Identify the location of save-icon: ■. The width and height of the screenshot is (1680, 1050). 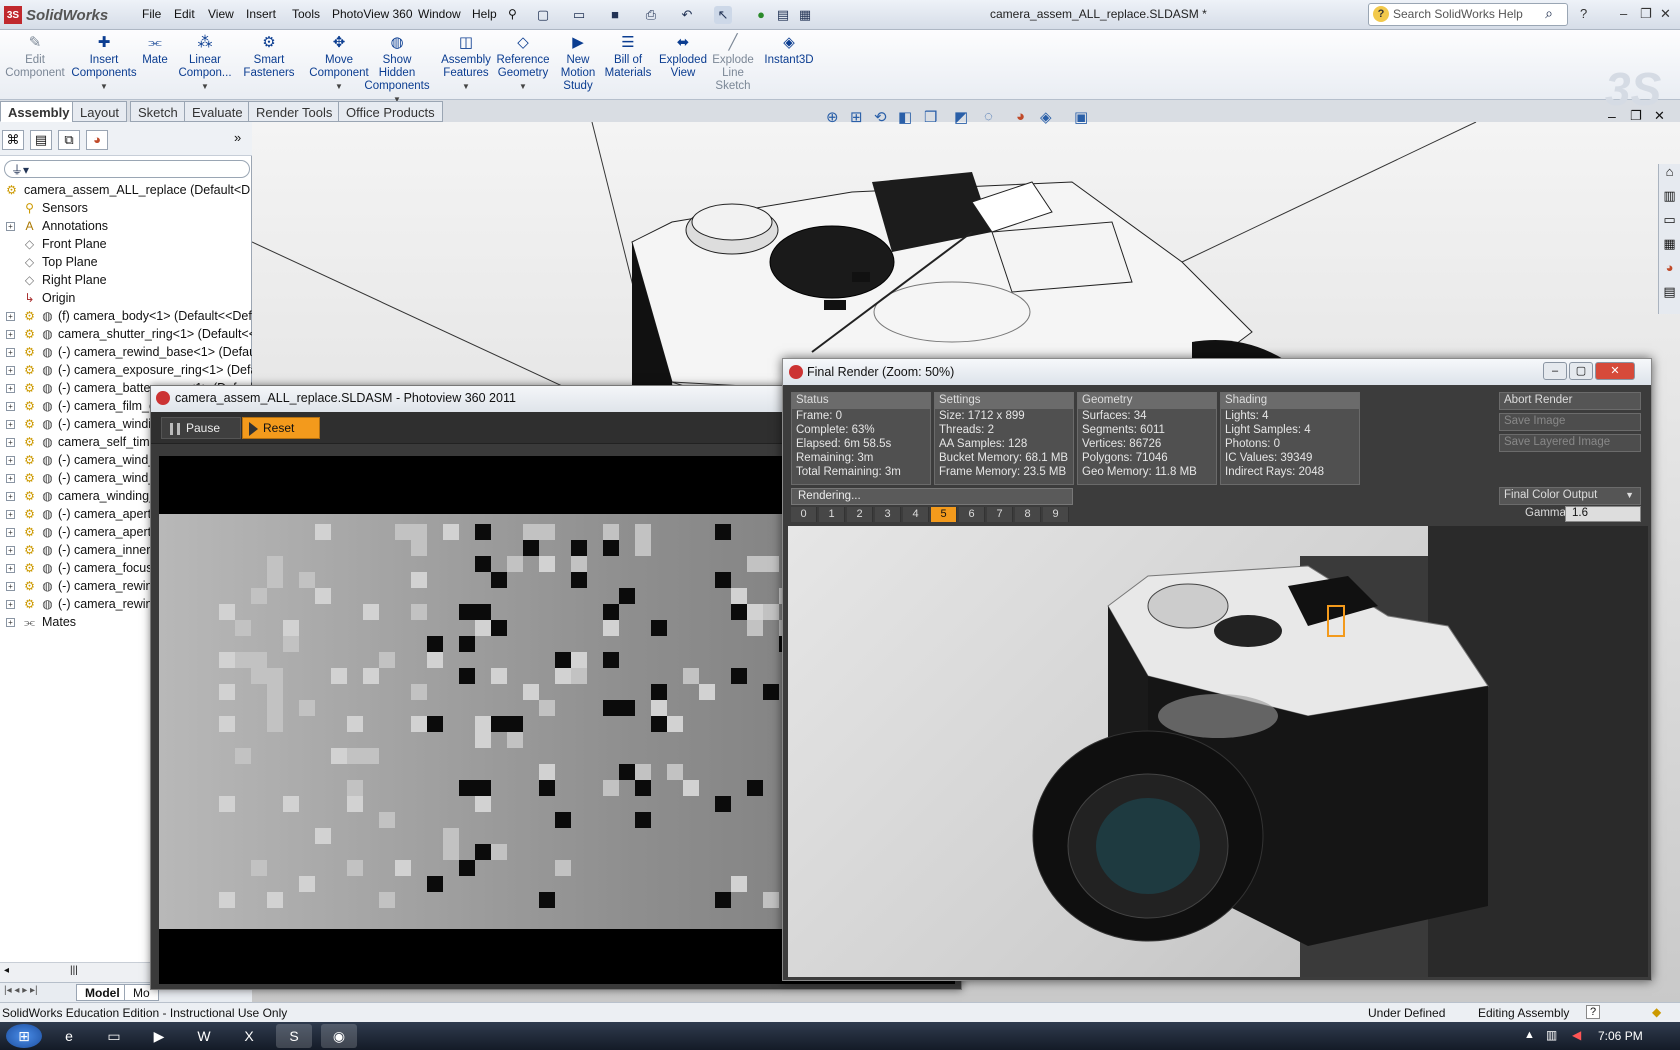
(615, 15).